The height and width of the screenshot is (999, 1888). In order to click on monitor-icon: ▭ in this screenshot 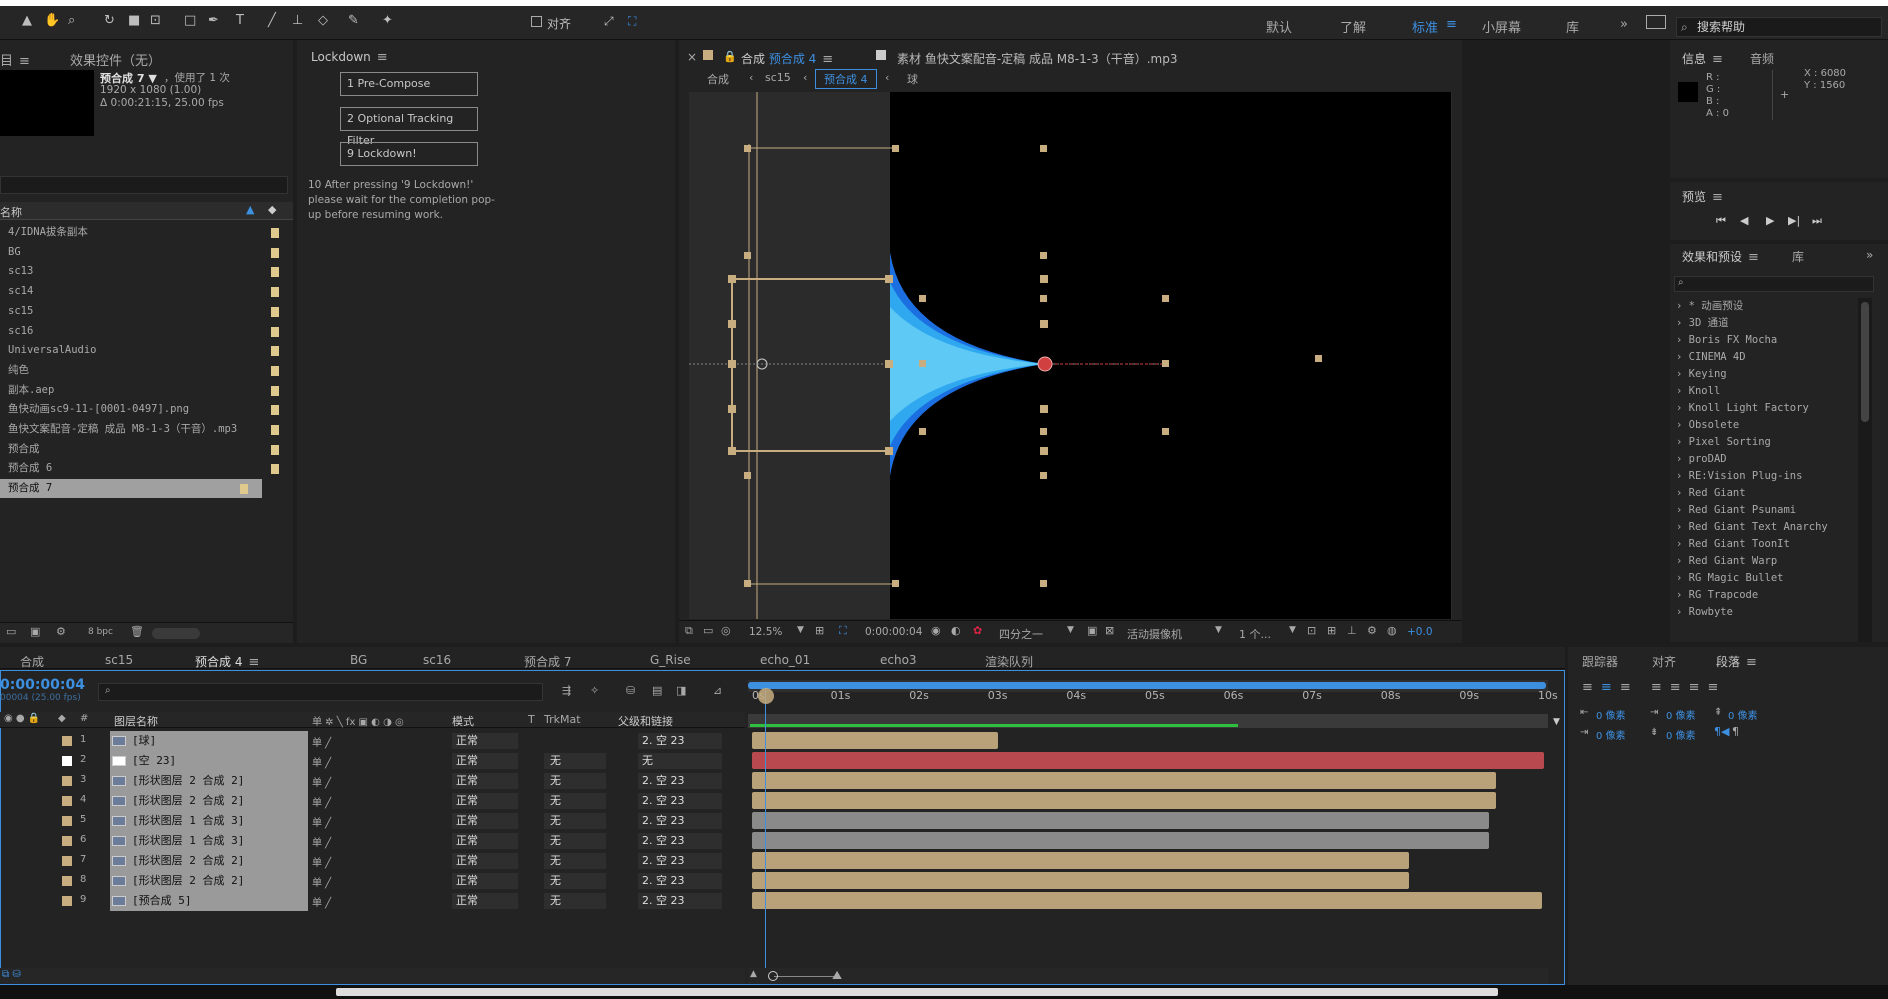, I will do `click(708, 630)`.